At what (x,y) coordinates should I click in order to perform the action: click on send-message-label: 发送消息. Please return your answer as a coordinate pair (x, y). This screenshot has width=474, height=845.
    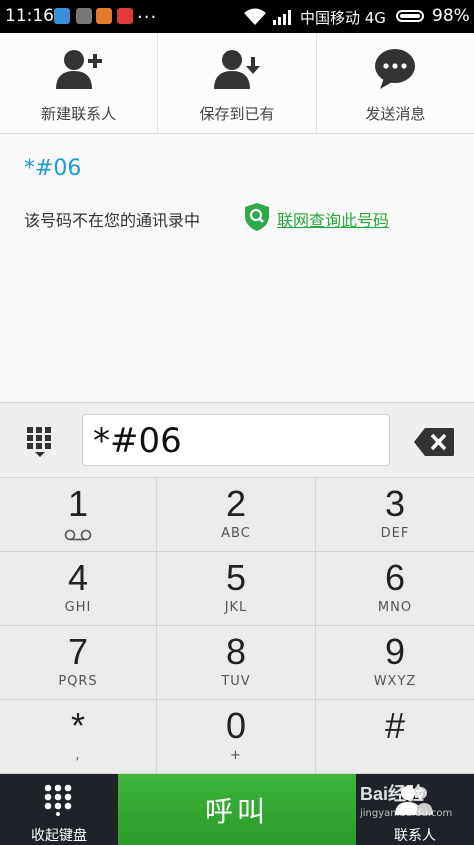
    Looking at the image, I should click on (395, 114).